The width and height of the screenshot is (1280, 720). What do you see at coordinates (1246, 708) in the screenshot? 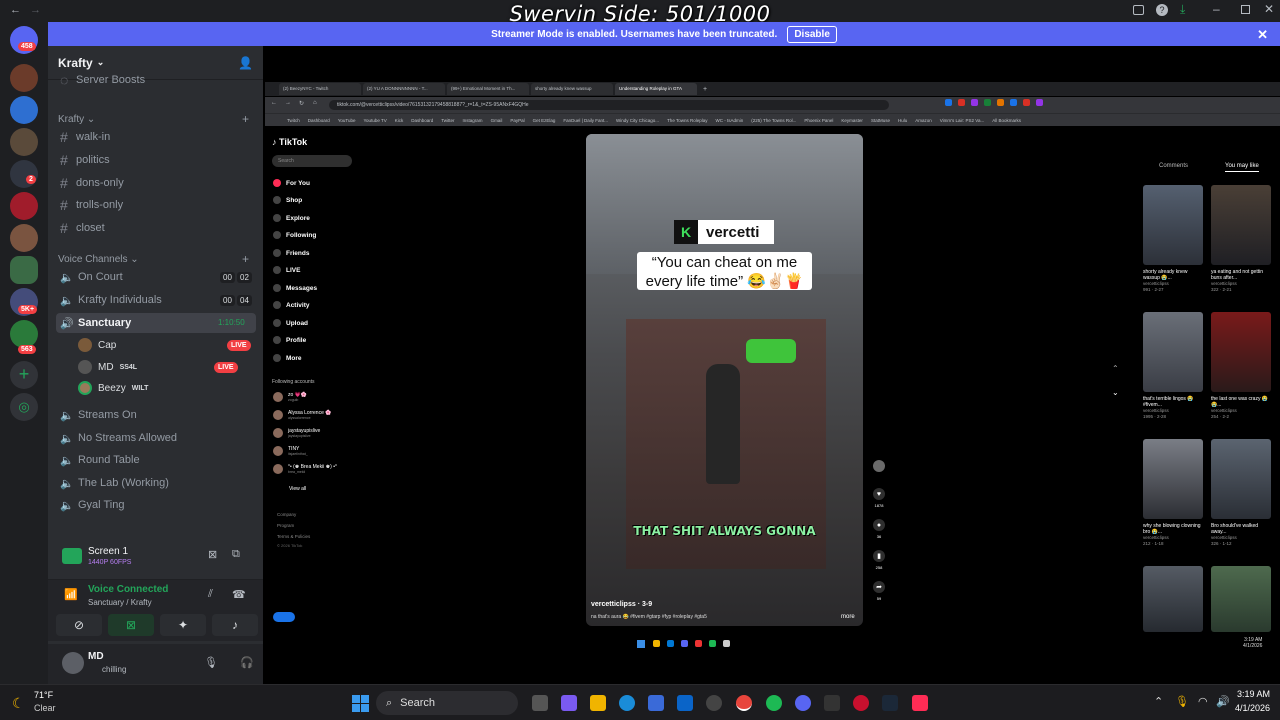
I see `clock-date: 4/1/2026` at bounding box center [1246, 708].